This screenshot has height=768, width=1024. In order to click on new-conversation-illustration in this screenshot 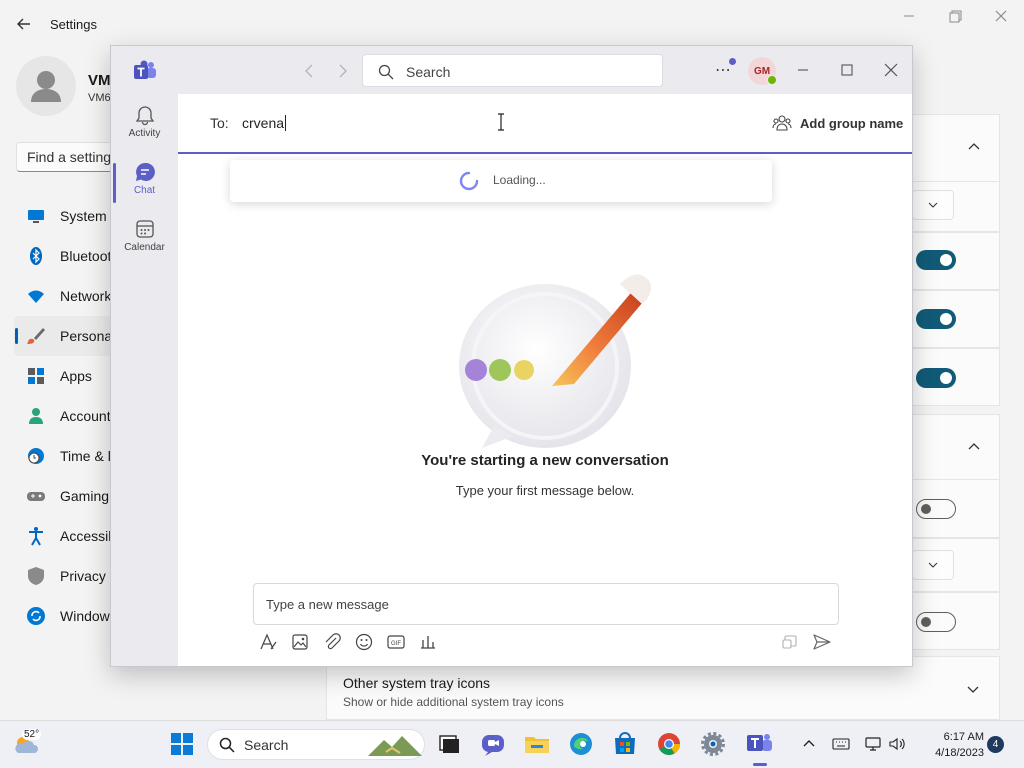, I will do `click(555, 361)`.